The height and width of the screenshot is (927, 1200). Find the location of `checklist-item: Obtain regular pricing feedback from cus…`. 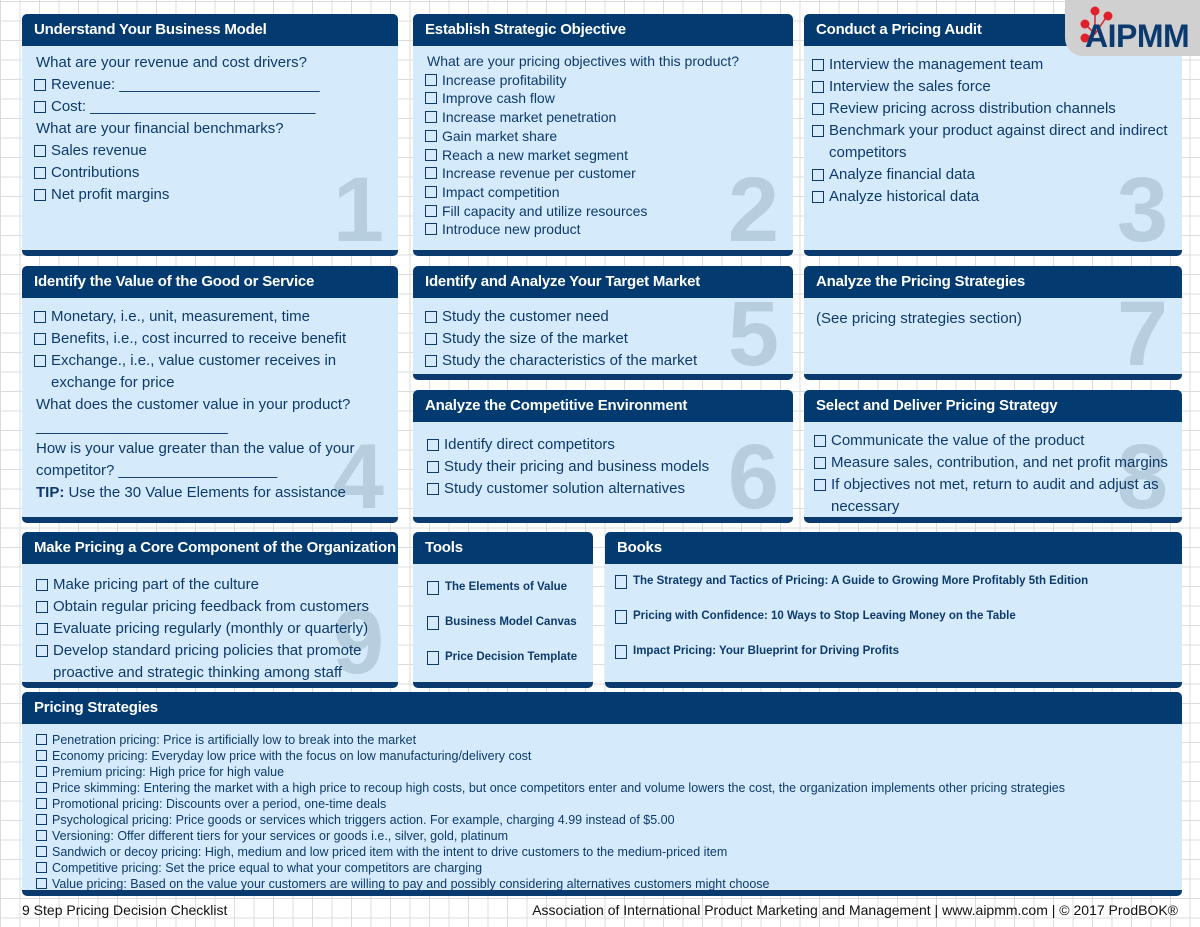

checklist-item: Obtain regular pricing feedback from cus… is located at coordinates (212, 607).